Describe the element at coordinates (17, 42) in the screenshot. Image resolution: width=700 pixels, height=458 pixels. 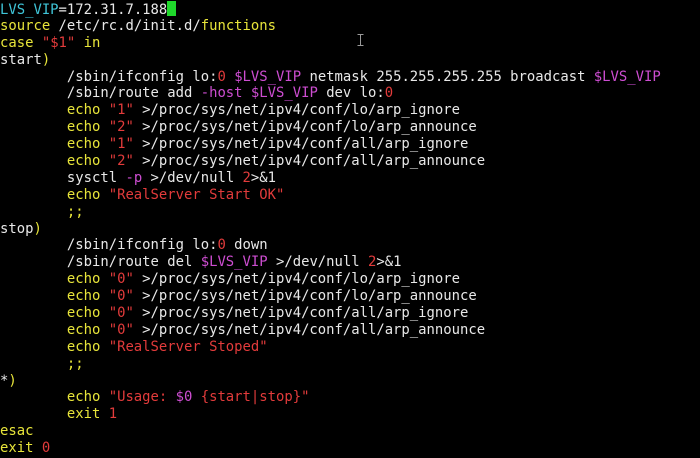
I see `code-token: case` at that location.